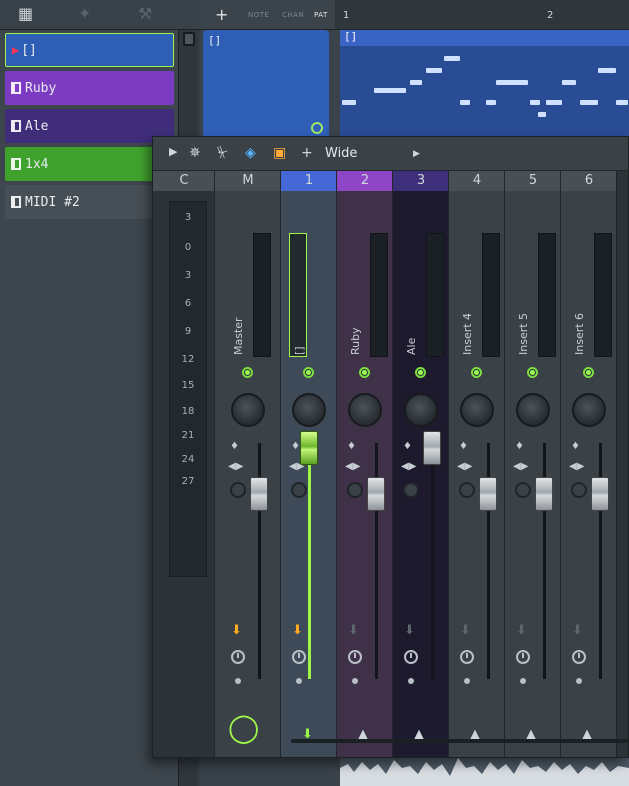 This screenshot has width=629, height=786. Describe the element at coordinates (533, 181) in the screenshot. I see `strip-number: 5` at that location.